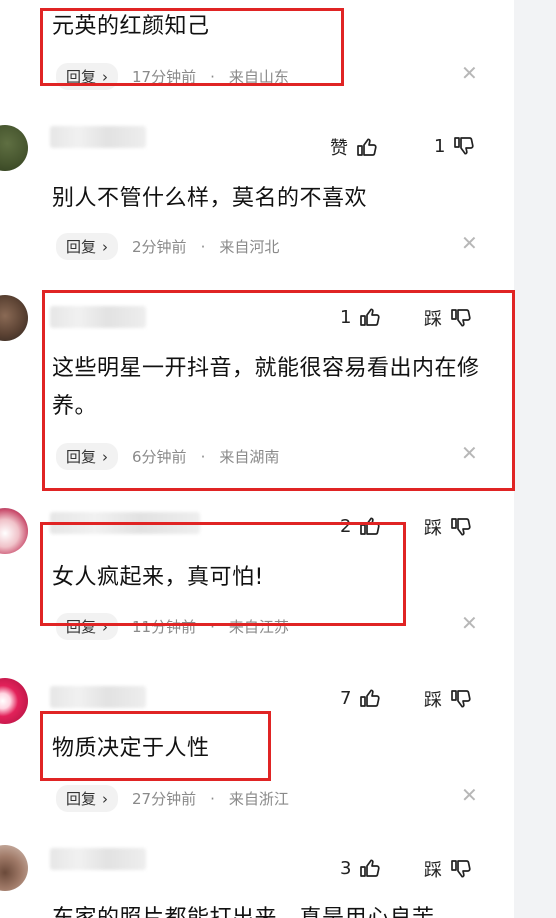 Image resolution: width=556 pixels, height=918 pixels. What do you see at coordinates (346, 526) in the screenshot?
I see `like-count: 2` at bounding box center [346, 526].